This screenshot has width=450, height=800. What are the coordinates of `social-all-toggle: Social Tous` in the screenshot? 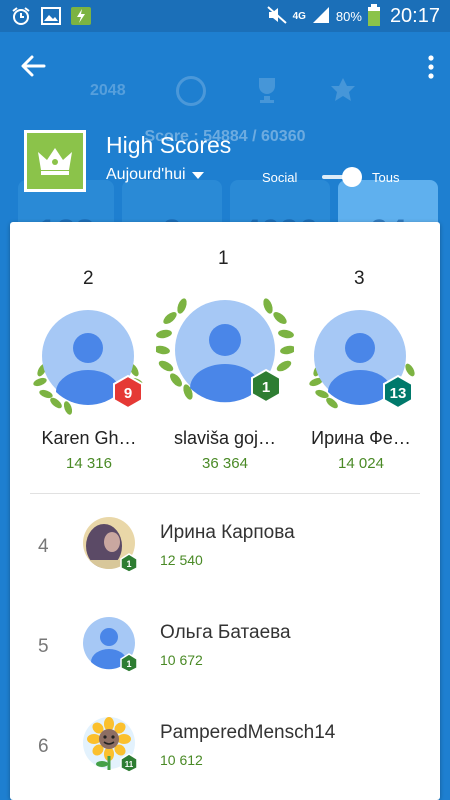 It's located at (336, 178).